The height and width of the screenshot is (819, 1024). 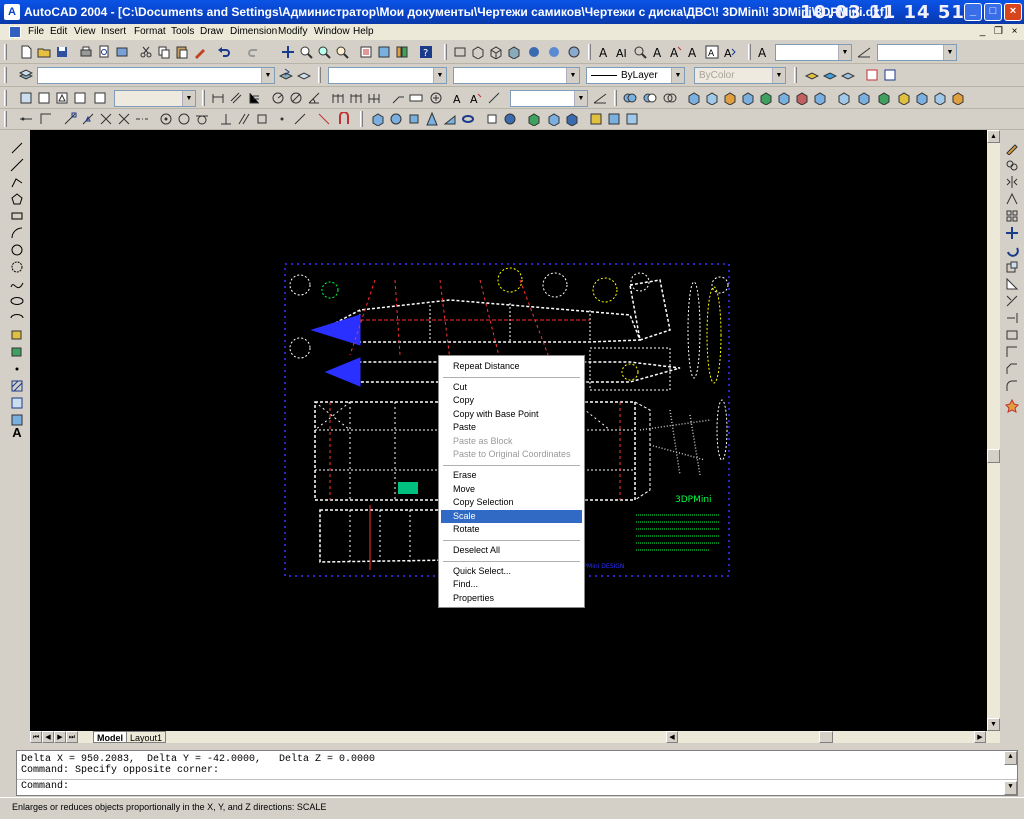 I want to click on color-combo: ▼, so click(x=387, y=75).